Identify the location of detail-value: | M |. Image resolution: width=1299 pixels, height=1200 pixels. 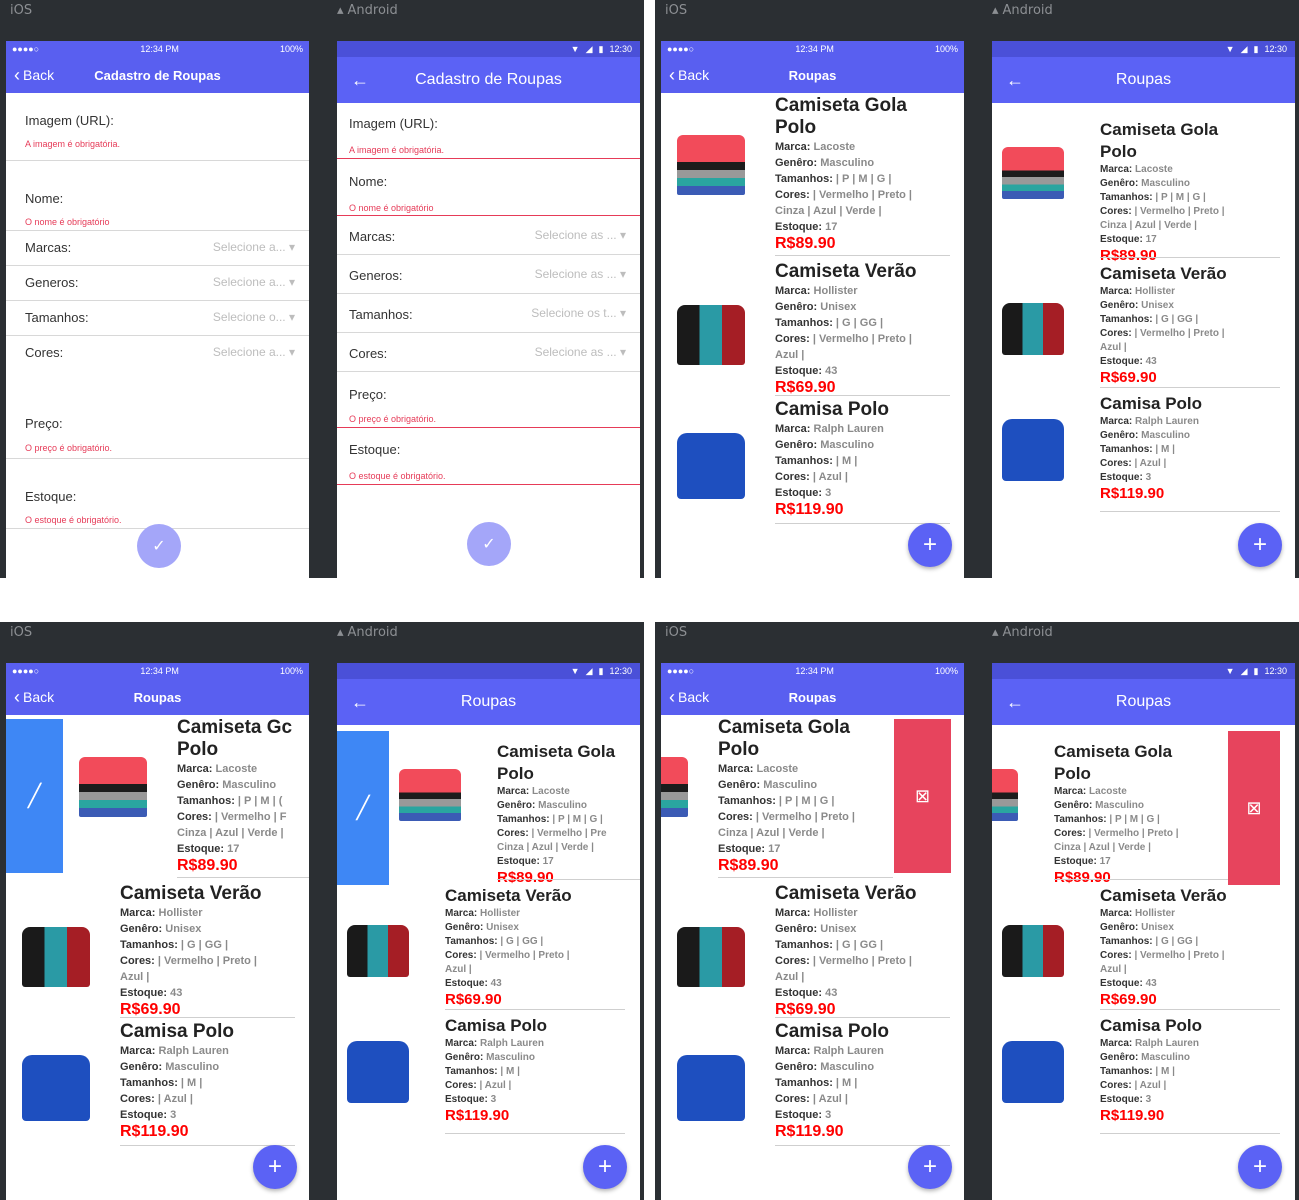
(1165, 1071).